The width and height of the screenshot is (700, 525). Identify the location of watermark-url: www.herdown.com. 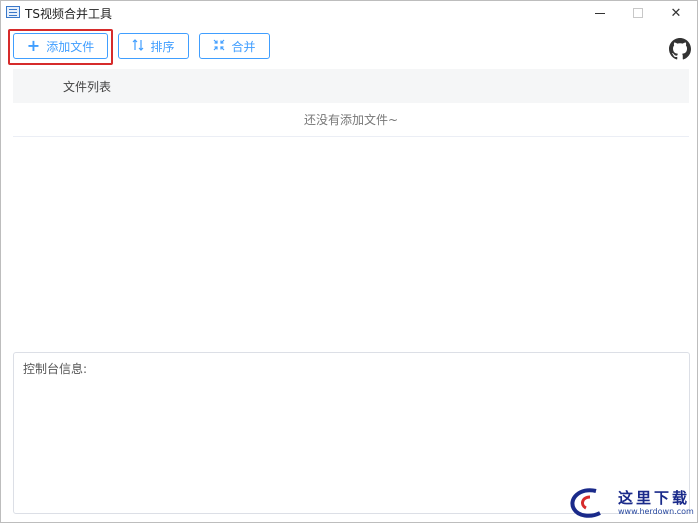
(656, 511).